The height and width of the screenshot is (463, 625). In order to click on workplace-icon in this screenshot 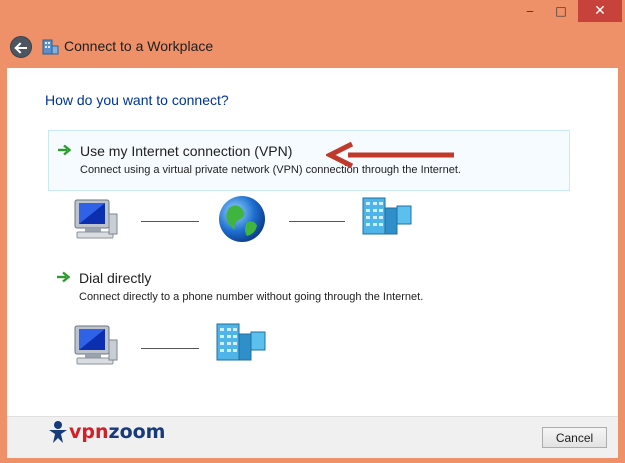, I will do `click(50, 47)`.